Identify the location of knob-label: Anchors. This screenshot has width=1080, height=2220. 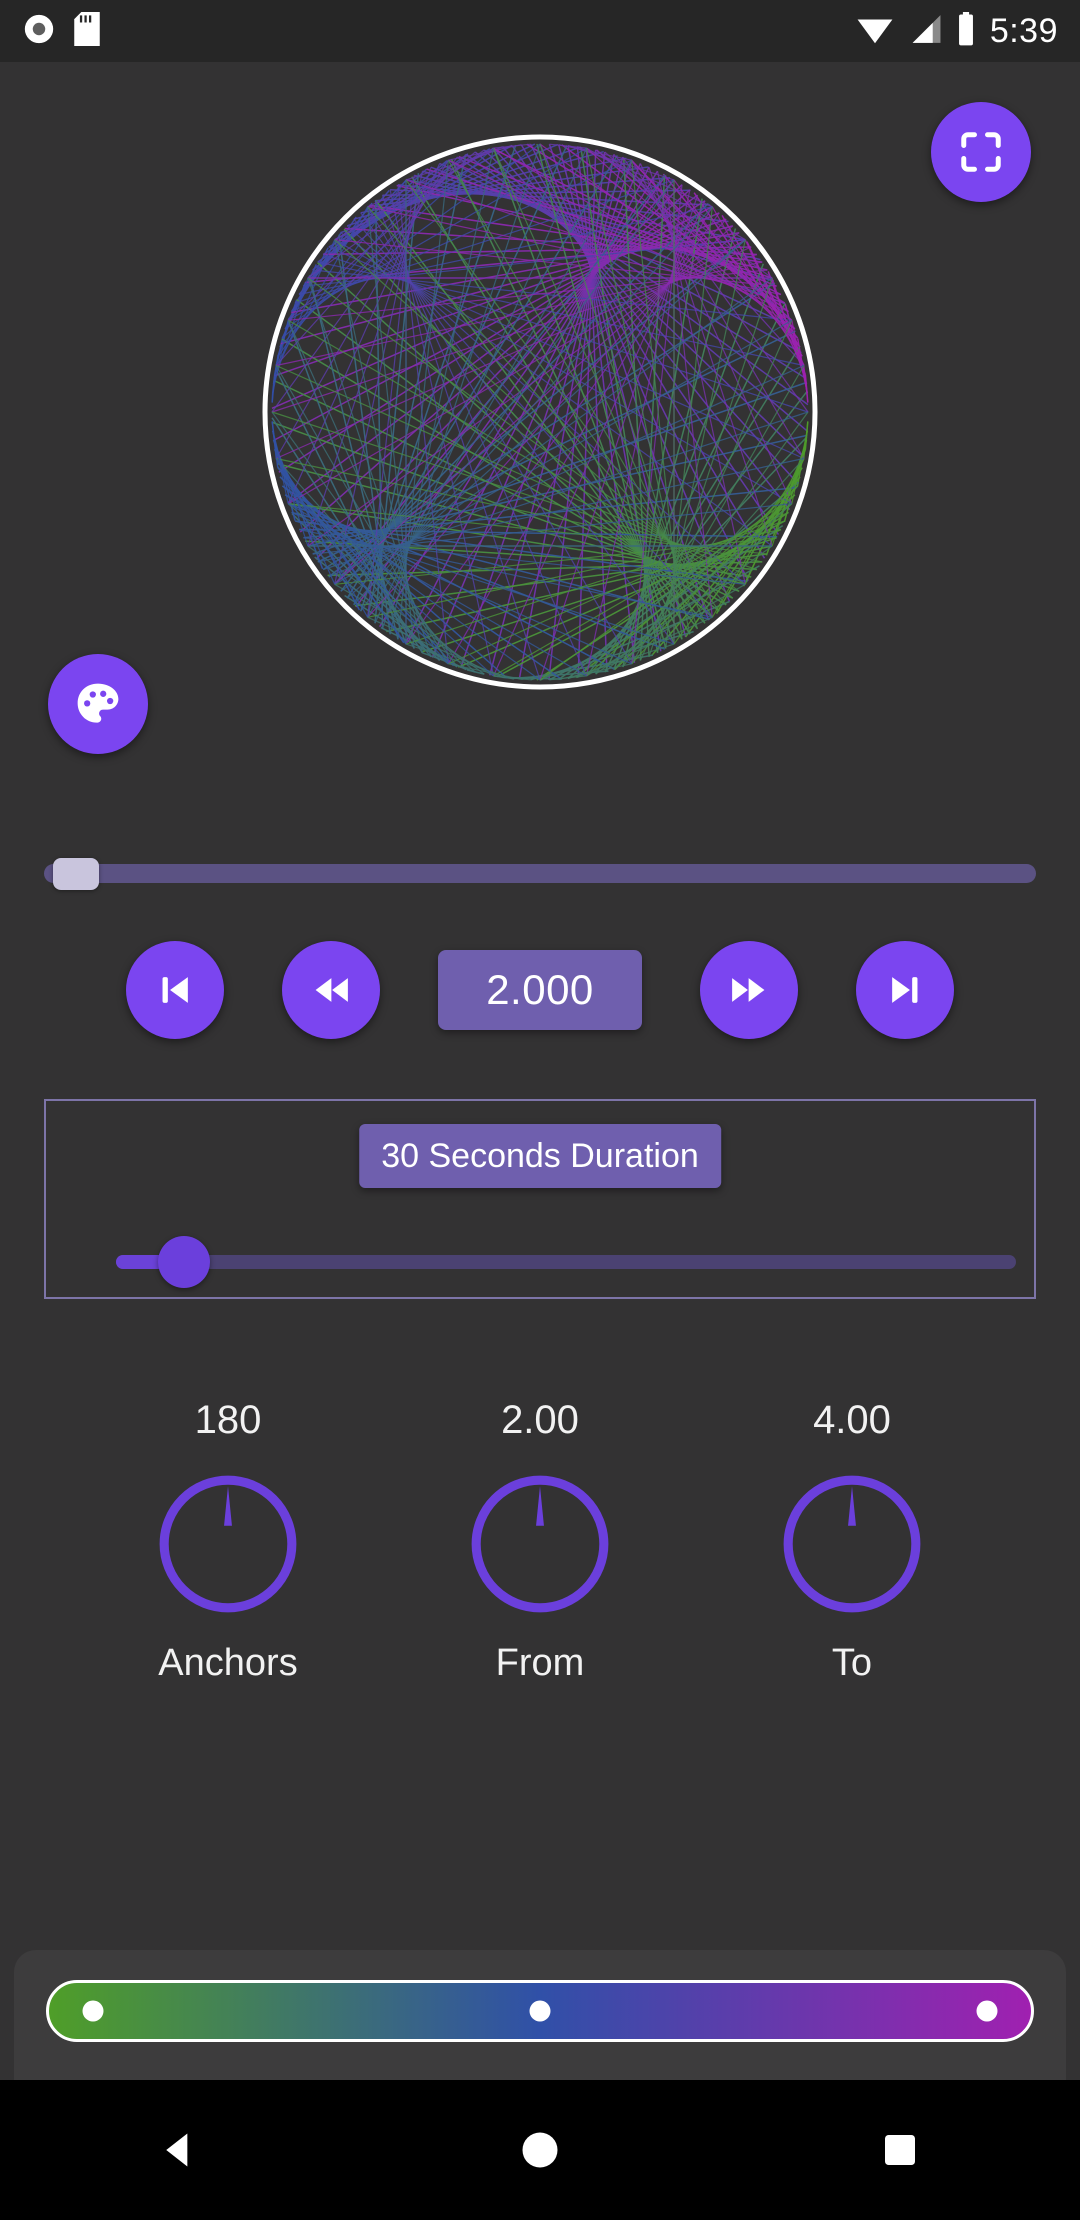
(228, 1663).